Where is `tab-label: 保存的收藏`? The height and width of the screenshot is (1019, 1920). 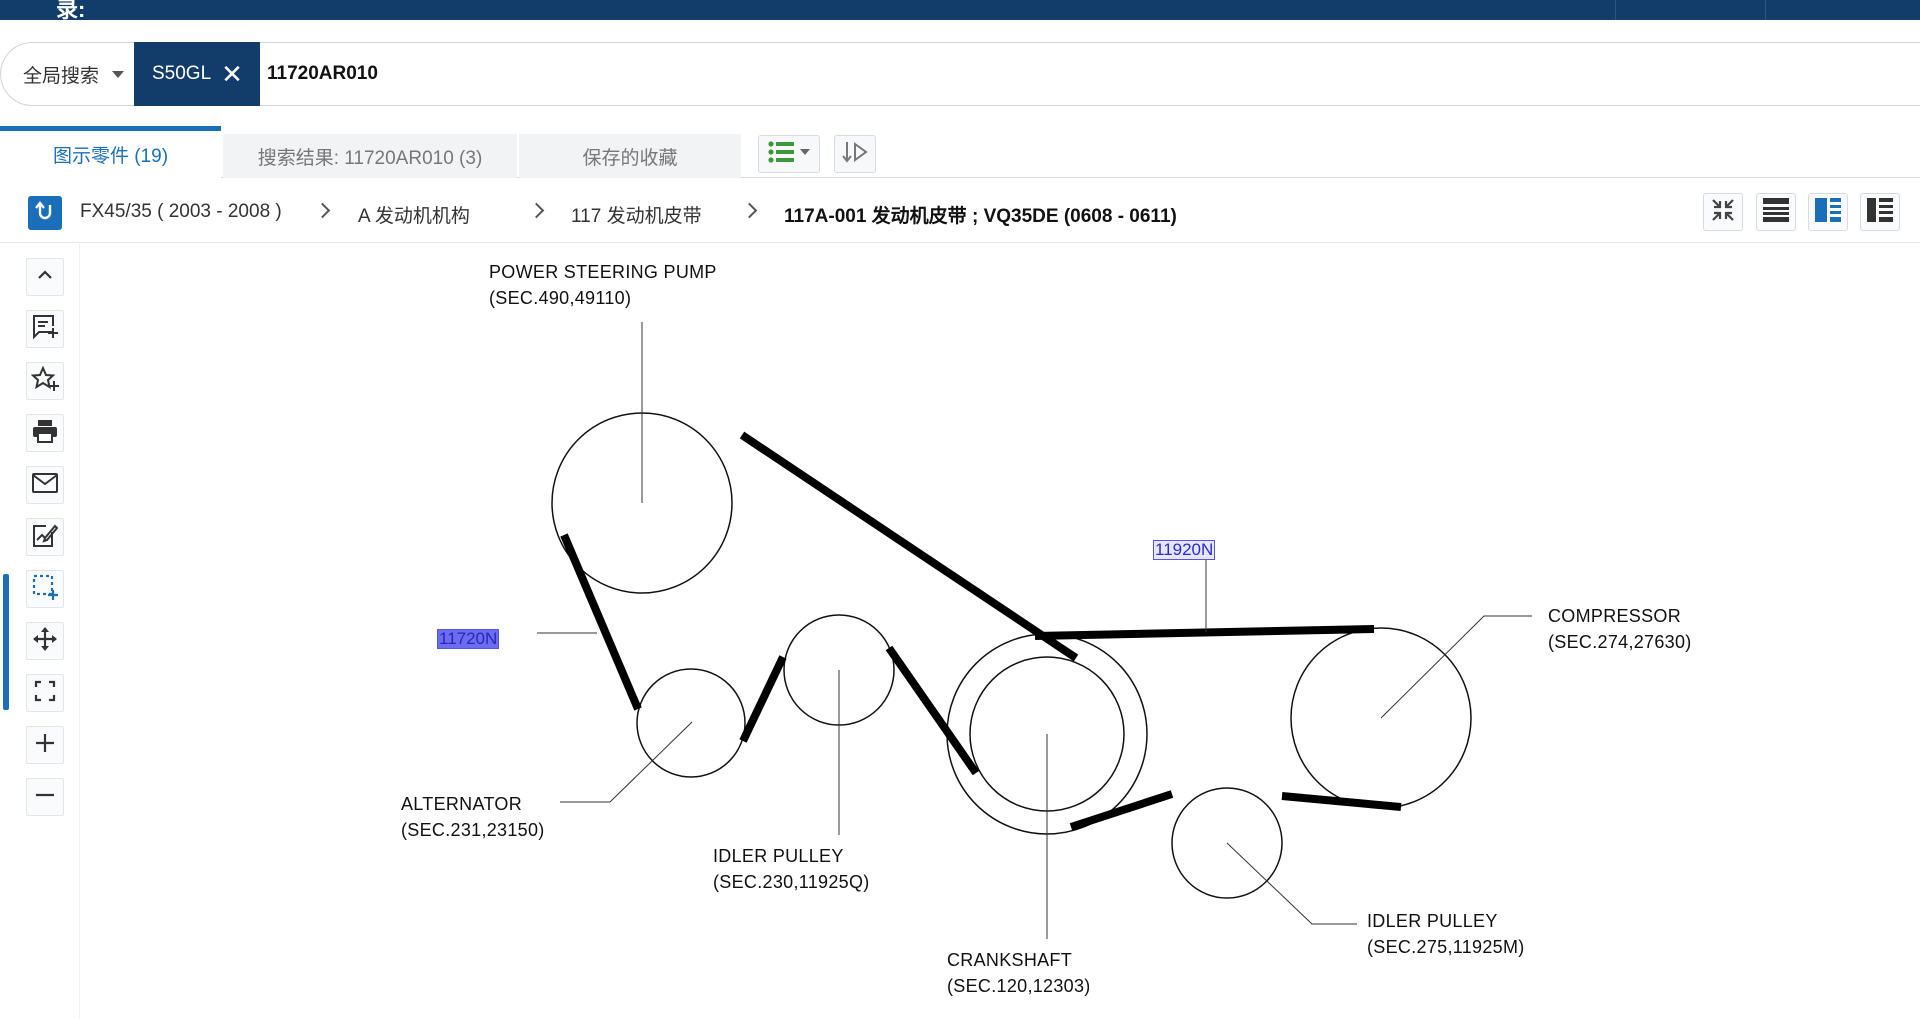
tab-label: 保存的收藏 is located at coordinates (630, 158).